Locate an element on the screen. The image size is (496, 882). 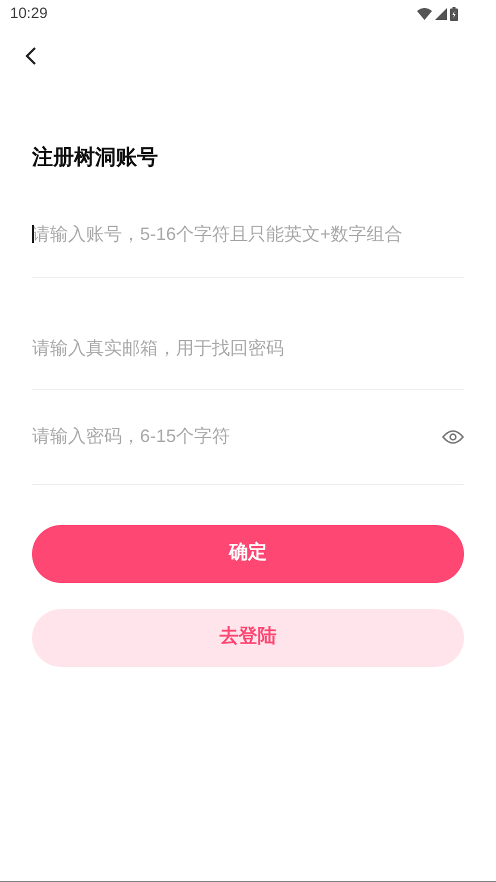
input-field: 请输入真实邮箱，用于找回密码 is located at coordinates (248, 348).